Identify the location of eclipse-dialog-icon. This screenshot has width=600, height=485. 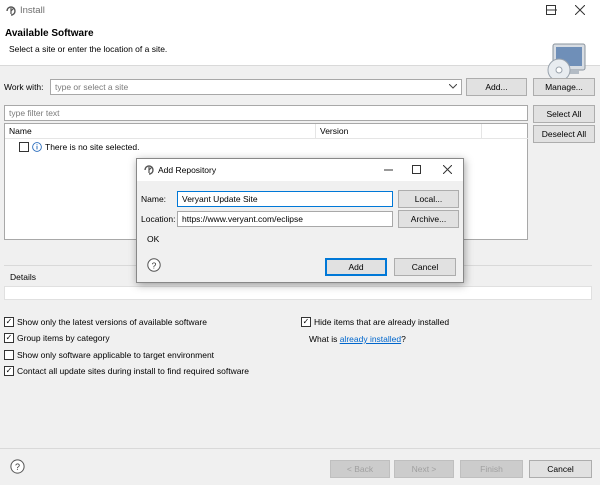
(149, 170).